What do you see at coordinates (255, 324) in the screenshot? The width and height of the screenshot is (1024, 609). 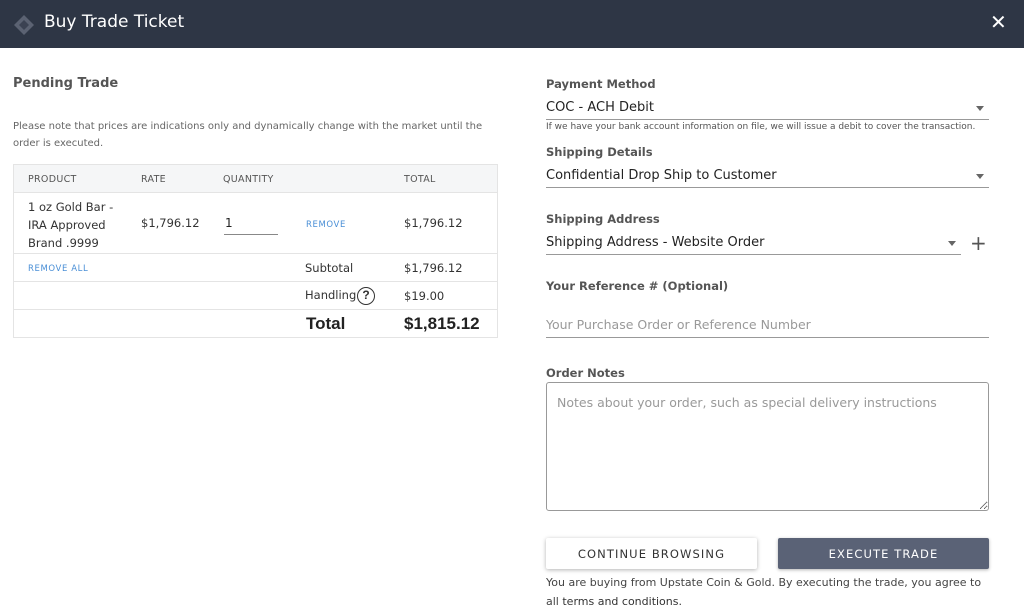 I see `total-row: Total $1,815.12` at bounding box center [255, 324].